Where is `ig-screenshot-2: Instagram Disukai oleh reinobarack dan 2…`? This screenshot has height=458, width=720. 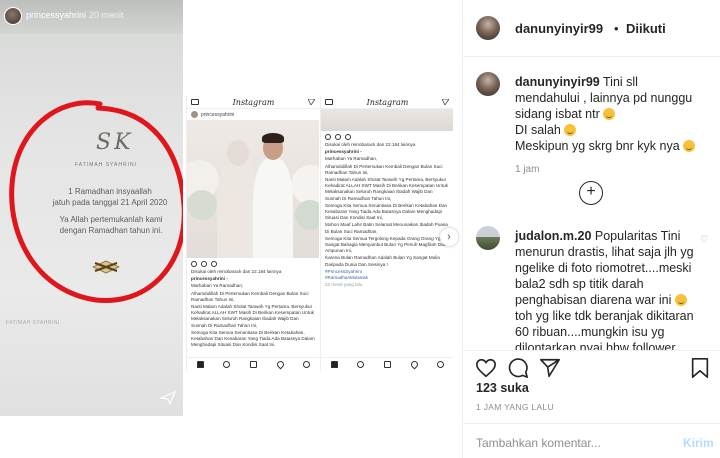
ig-screenshot-2: Instagram Disukai oleh reinobarack dan 2… is located at coordinates (386, 233).